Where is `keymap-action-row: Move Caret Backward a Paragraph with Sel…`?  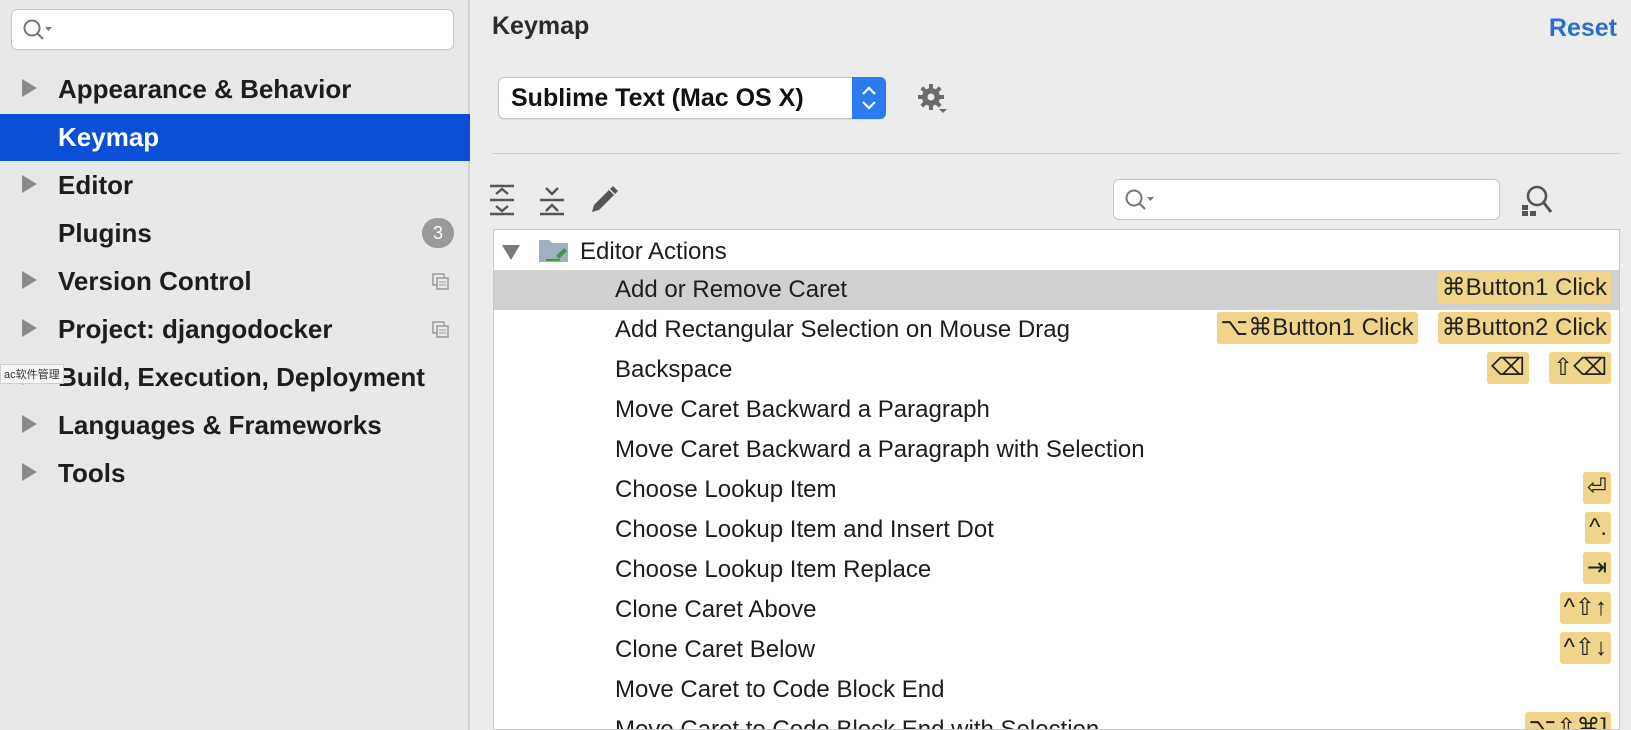
keymap-action-row: Move Caret Backward a Paragraph with Sel… is located at coordinates (1056, 450).